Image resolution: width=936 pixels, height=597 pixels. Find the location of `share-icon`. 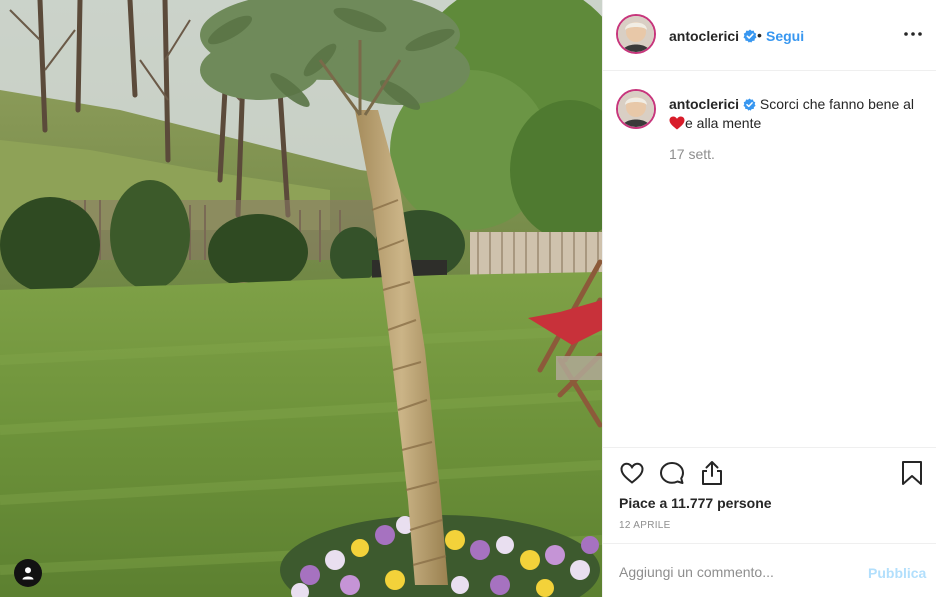

share-icon is located at coordinates (712, 473).